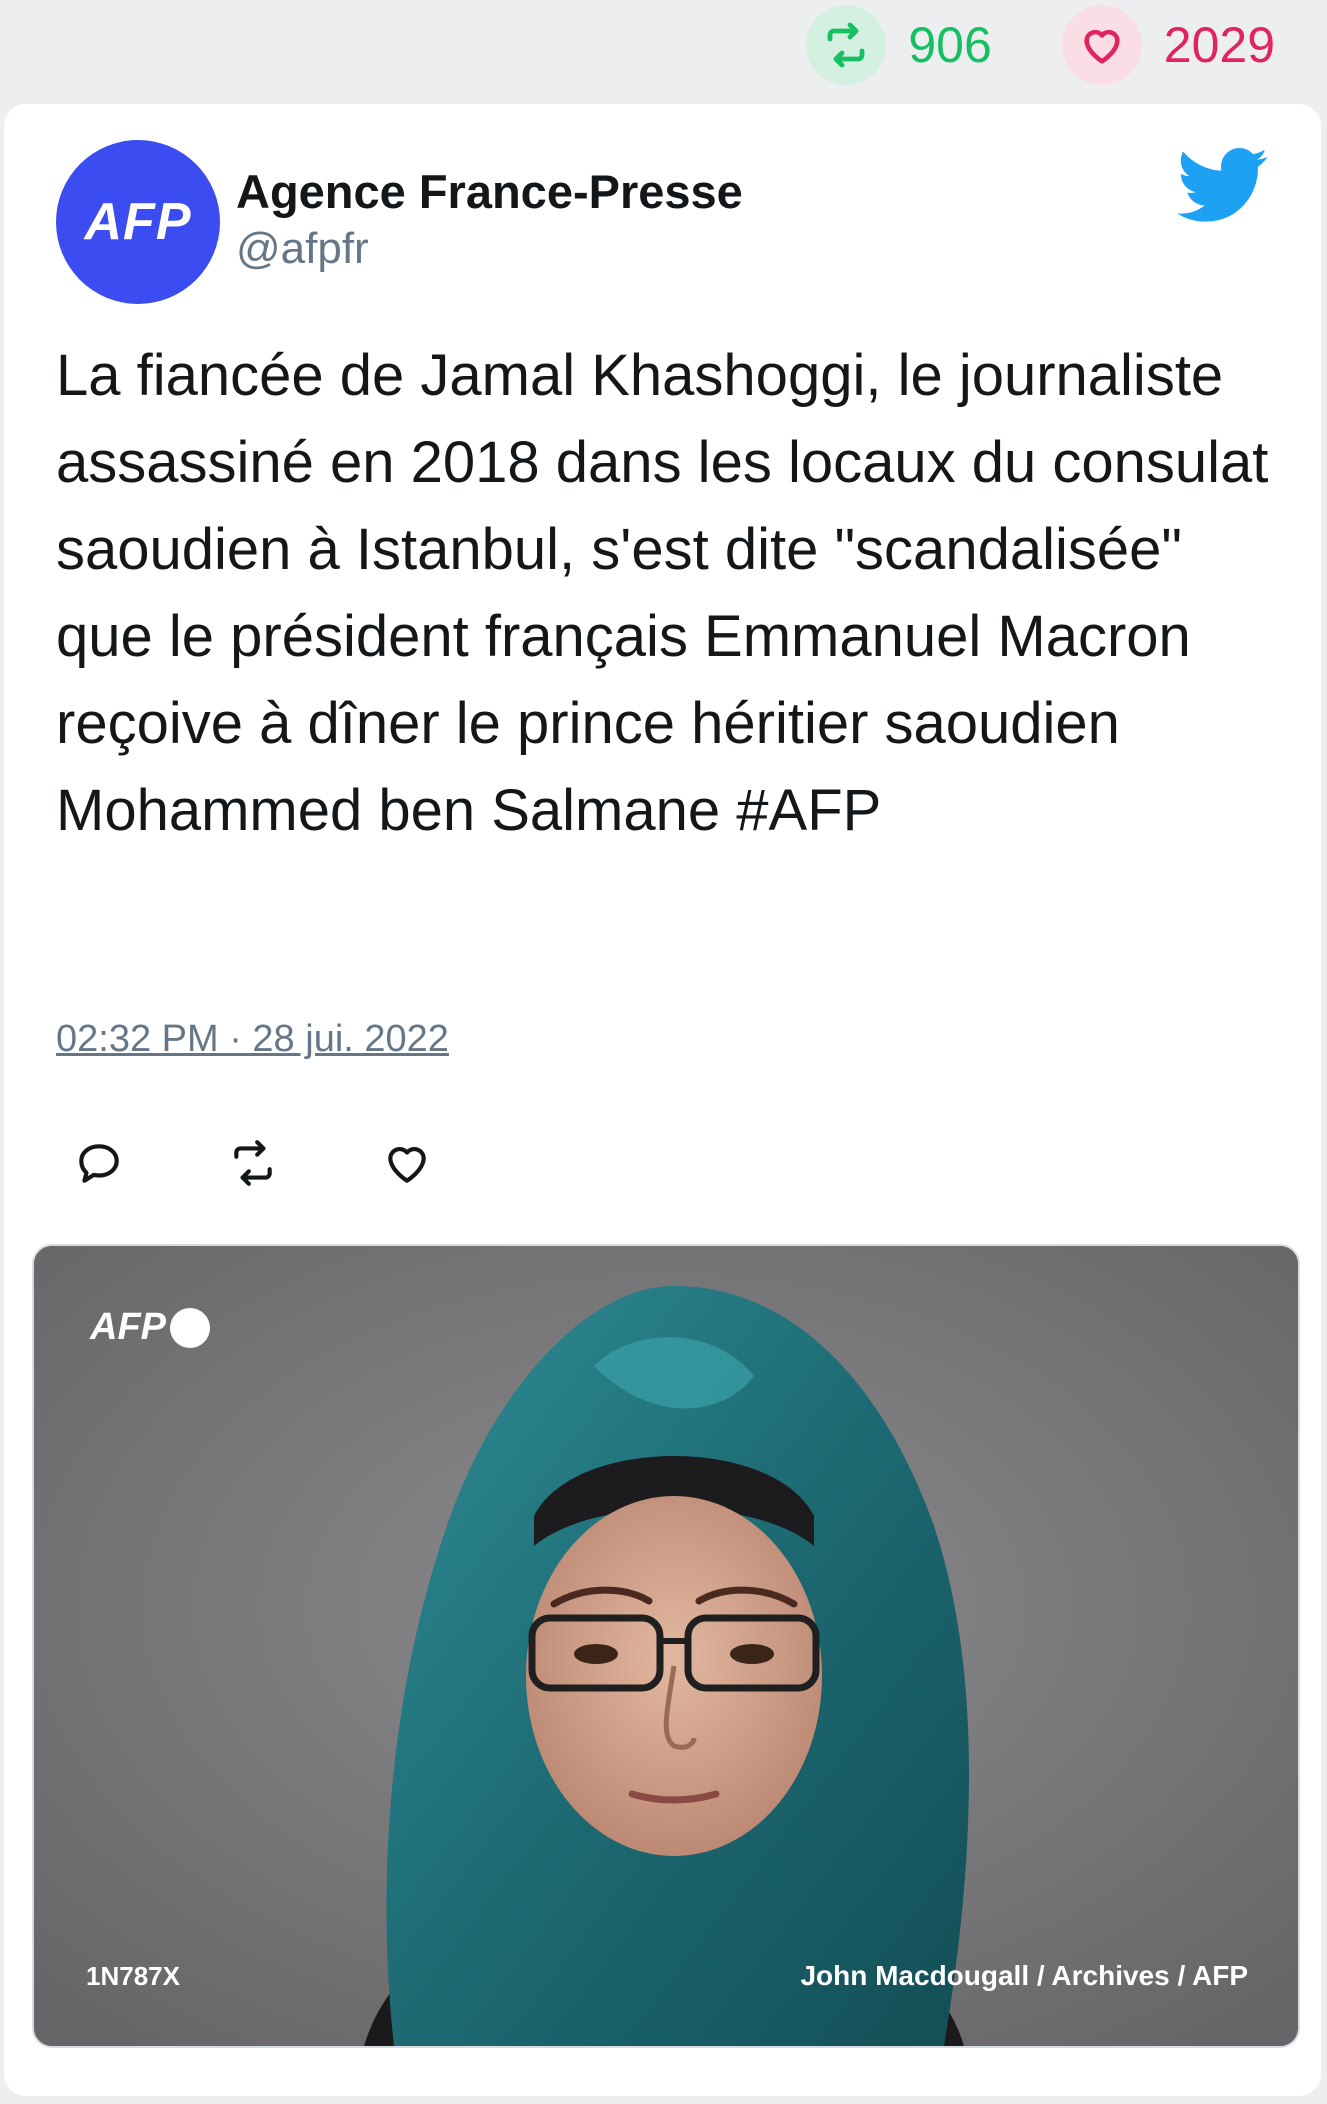 This screenshot has width=1327, height=2104. I want to click on avatar-label: AFP, so click(138, 222).